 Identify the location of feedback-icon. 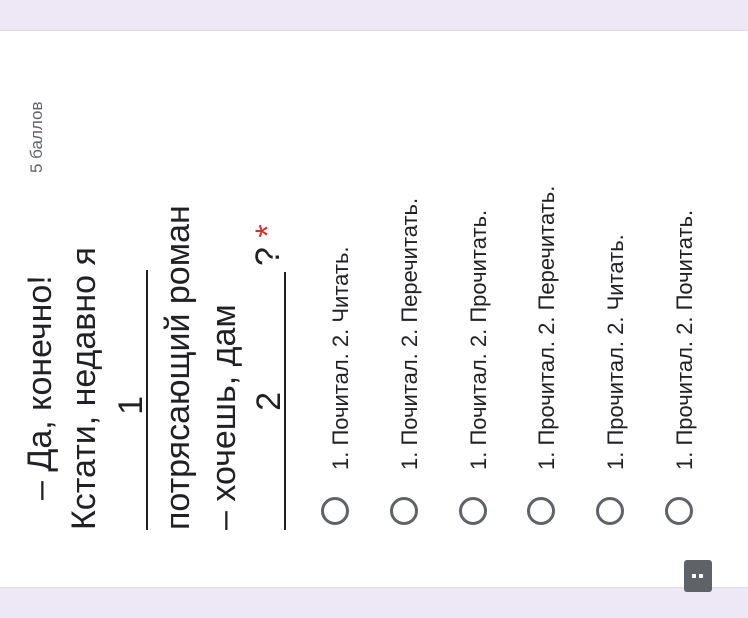
(698, 576).